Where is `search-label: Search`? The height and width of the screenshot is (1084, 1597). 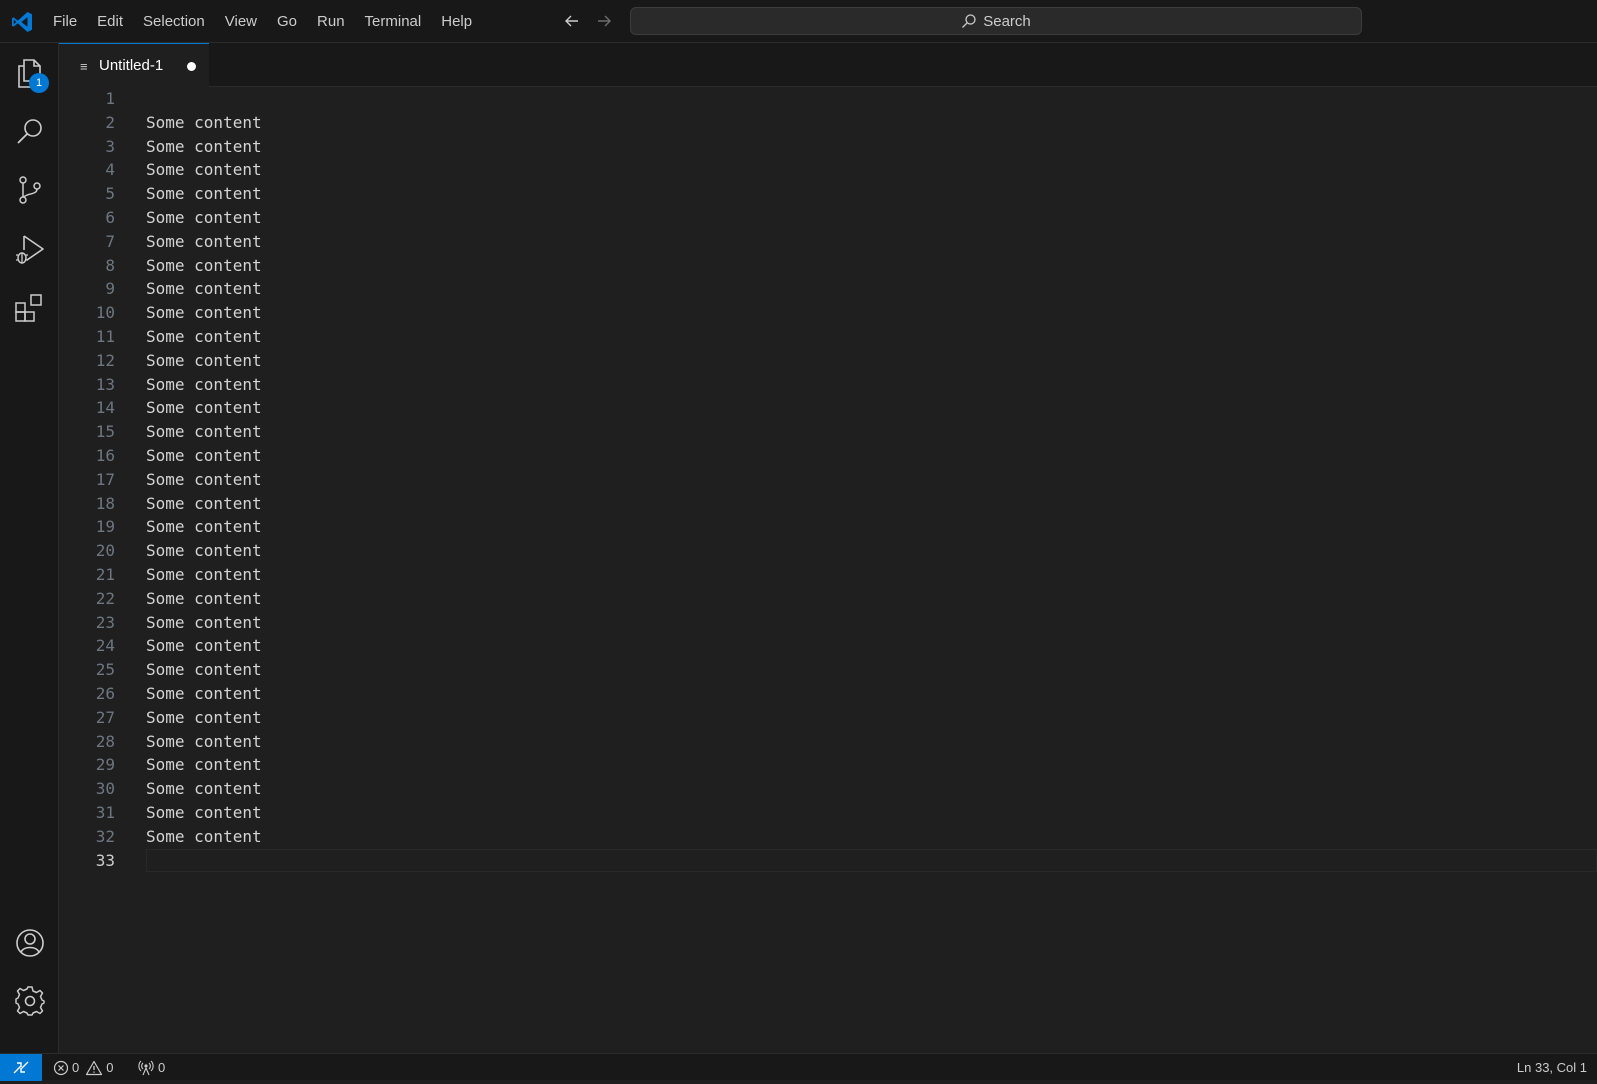
search-label: Search is located at coordinates (1007, 21).